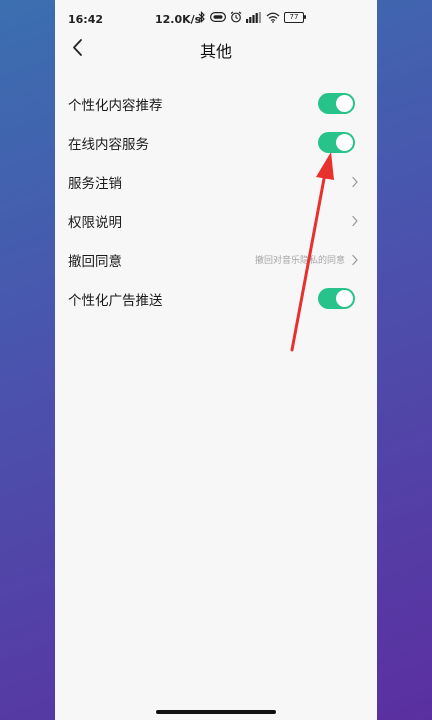 The image size is (432, 720). What do you see at coordinates (115, 300) in the screenshot?
I see `setting-label: 个性化广告推送` at bounding box center [115, 300].